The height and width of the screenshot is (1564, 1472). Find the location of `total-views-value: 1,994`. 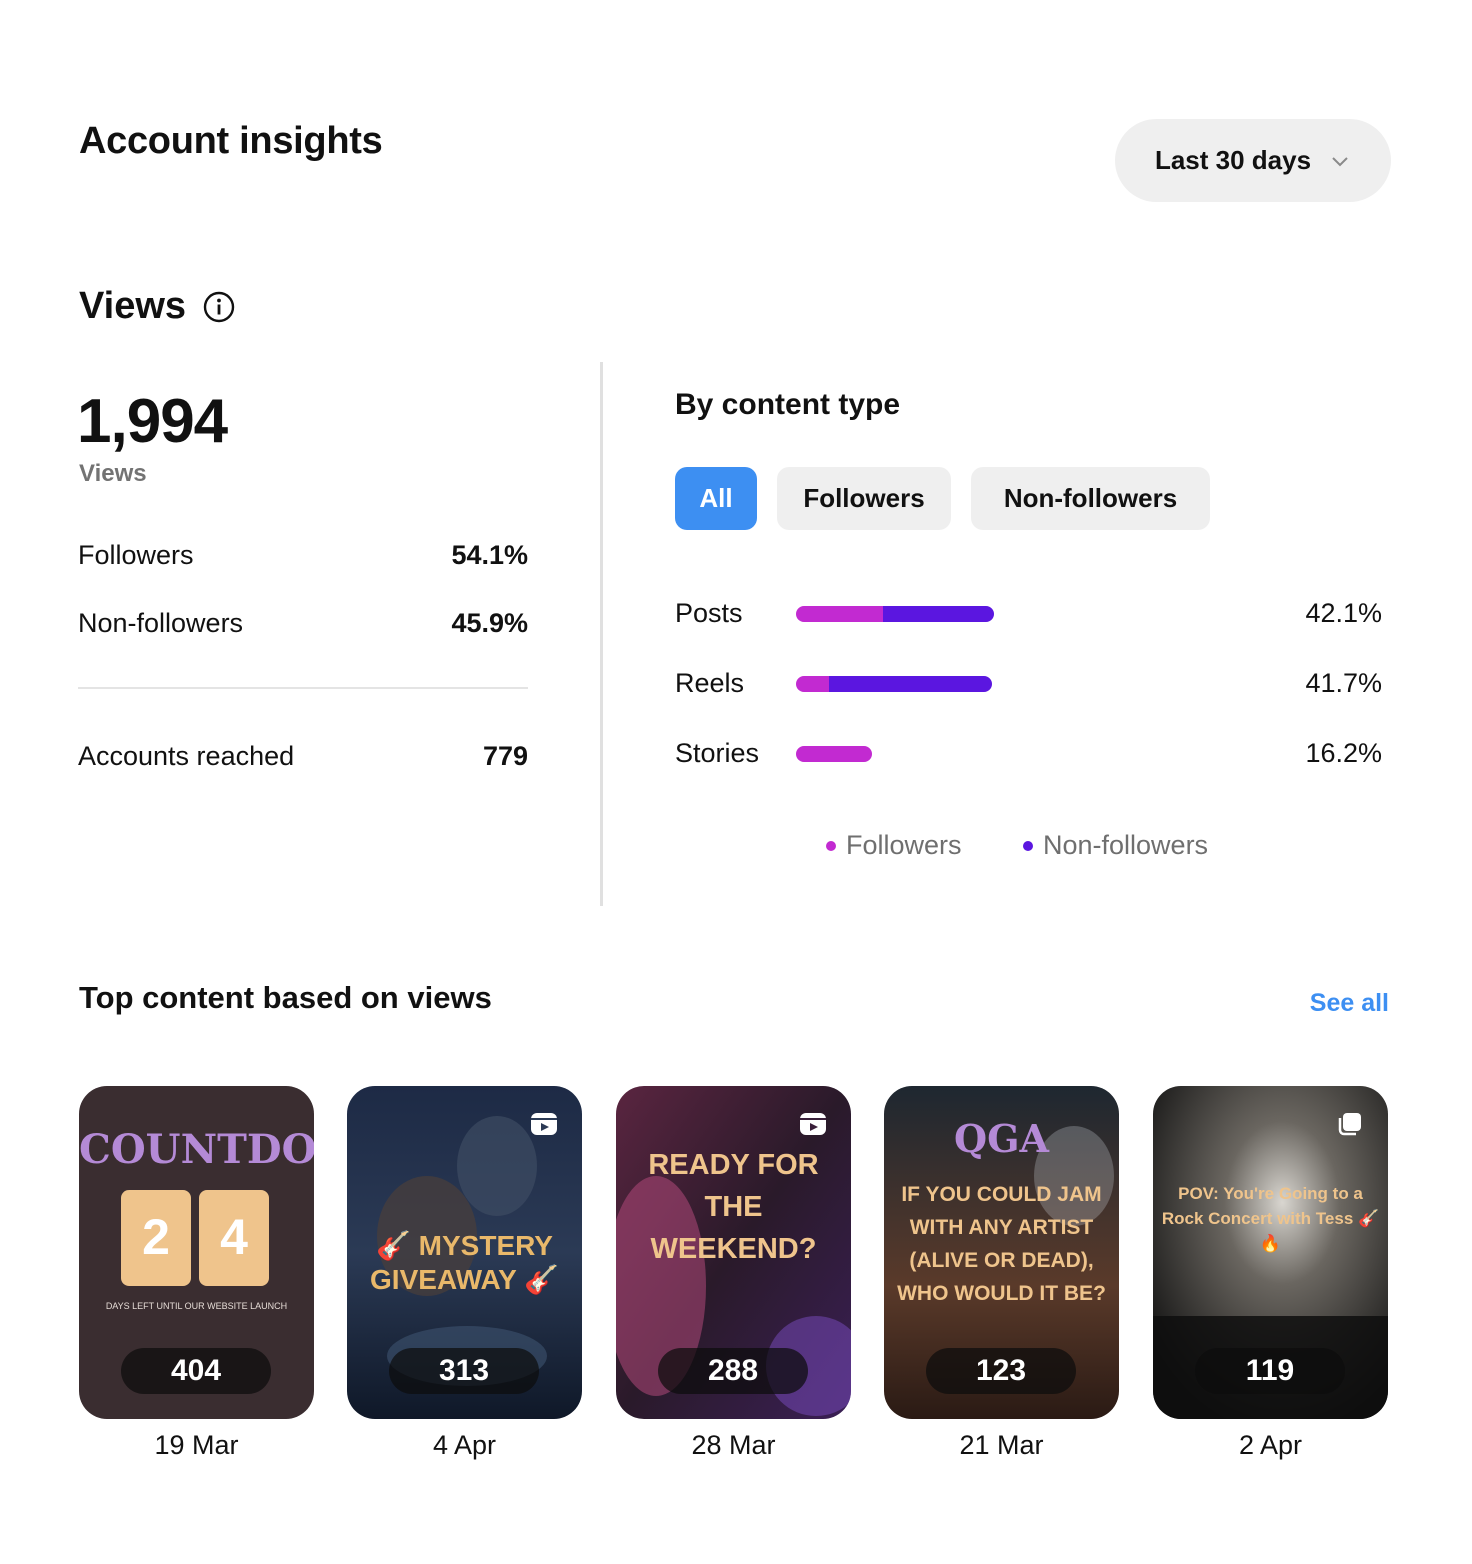

total-views-value: 1,994 is located at coordinates (152, 421).